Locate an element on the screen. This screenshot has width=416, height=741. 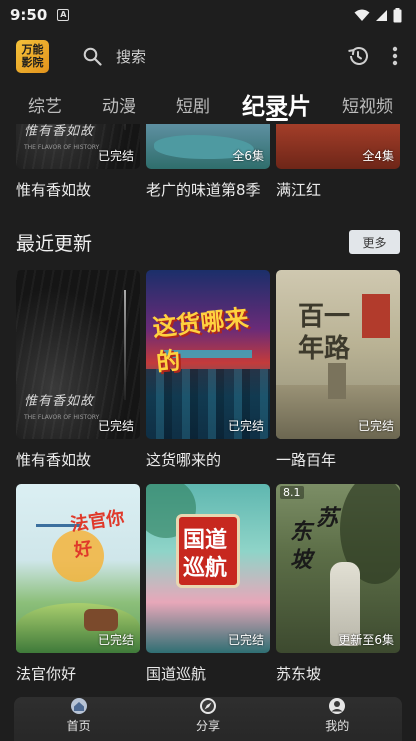
nav-label: 我的 is located at coordinates (337, 726).